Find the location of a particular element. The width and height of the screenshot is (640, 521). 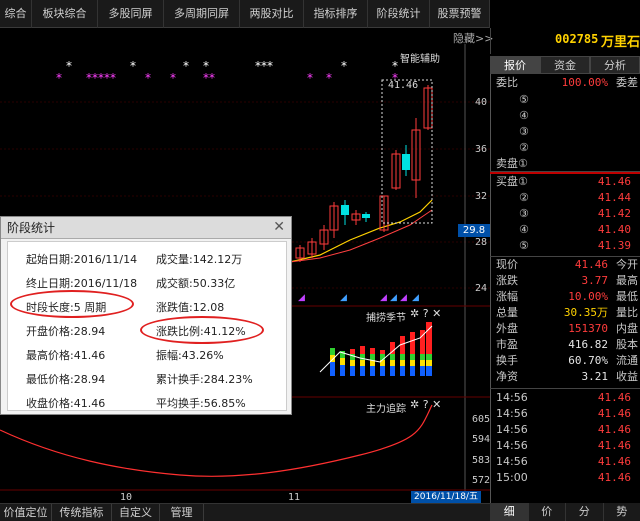

assist-label: 智能辅助 is located at coordinates (420, 57).